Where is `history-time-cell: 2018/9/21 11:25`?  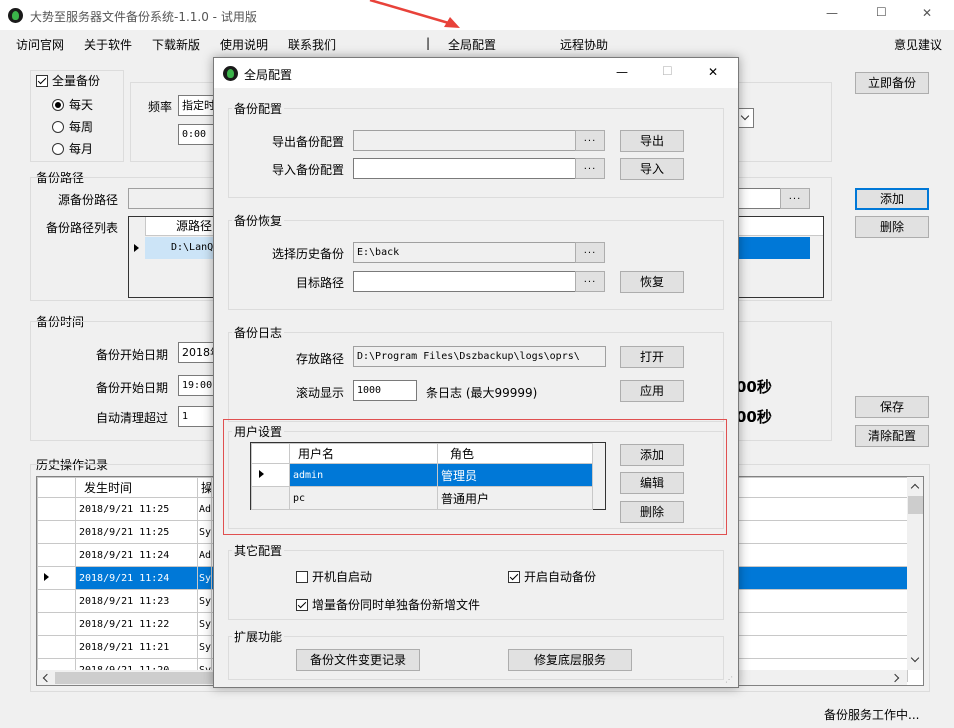
history-time-cell: 2018/9/21 11:25 is located at coordinates (136, 509).